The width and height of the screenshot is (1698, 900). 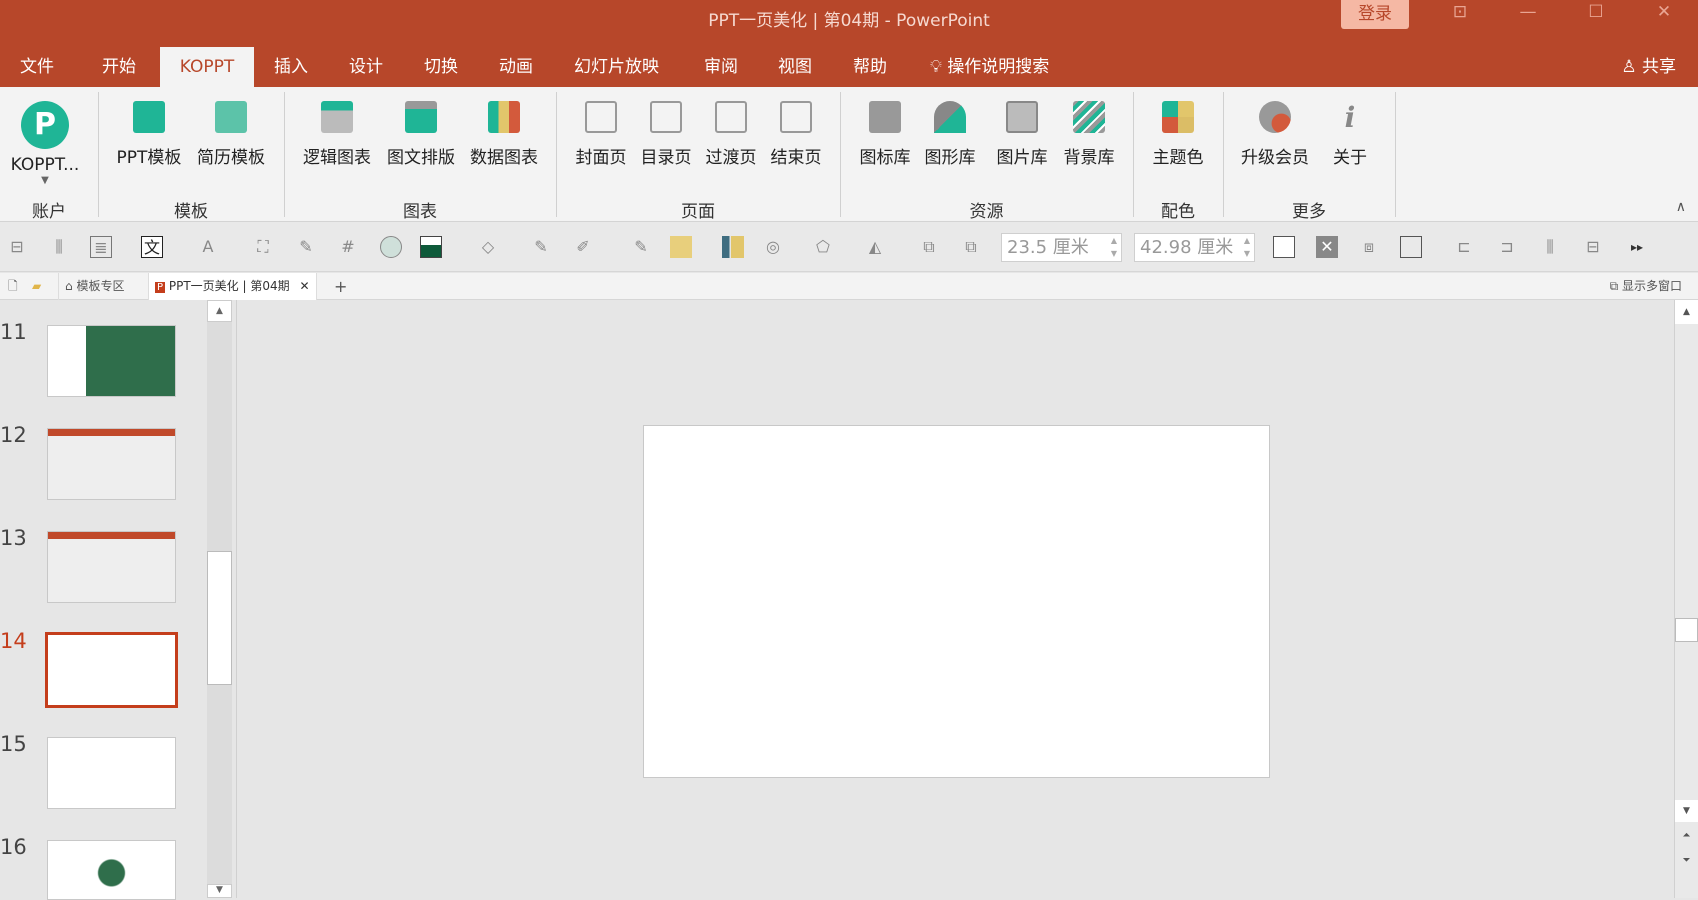 What do you see at coordinates (1350, 132) in the screenshot?
I see `about-button: i 关于` at bounding box center [1350, 132].